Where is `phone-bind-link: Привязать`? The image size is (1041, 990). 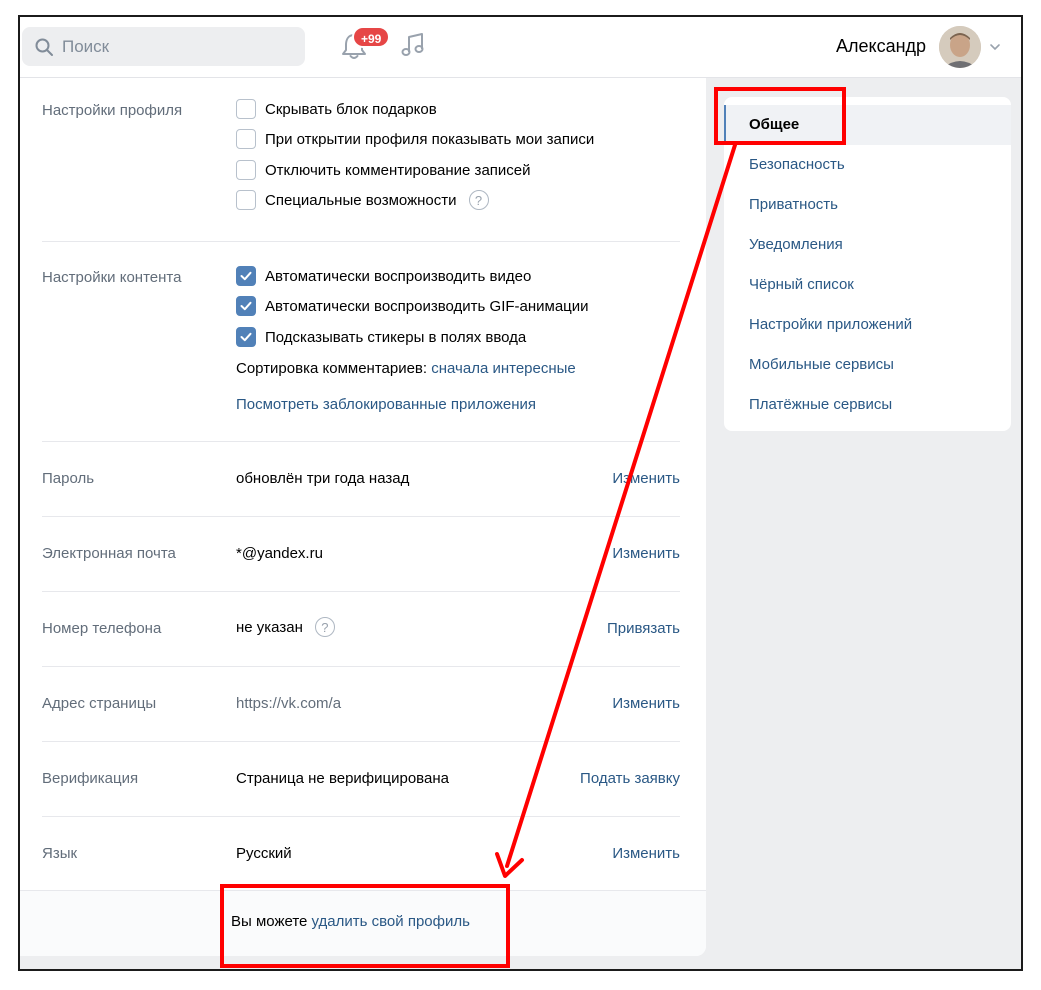
phone-bind-link: Привязать is located at coordinates (643, 628).